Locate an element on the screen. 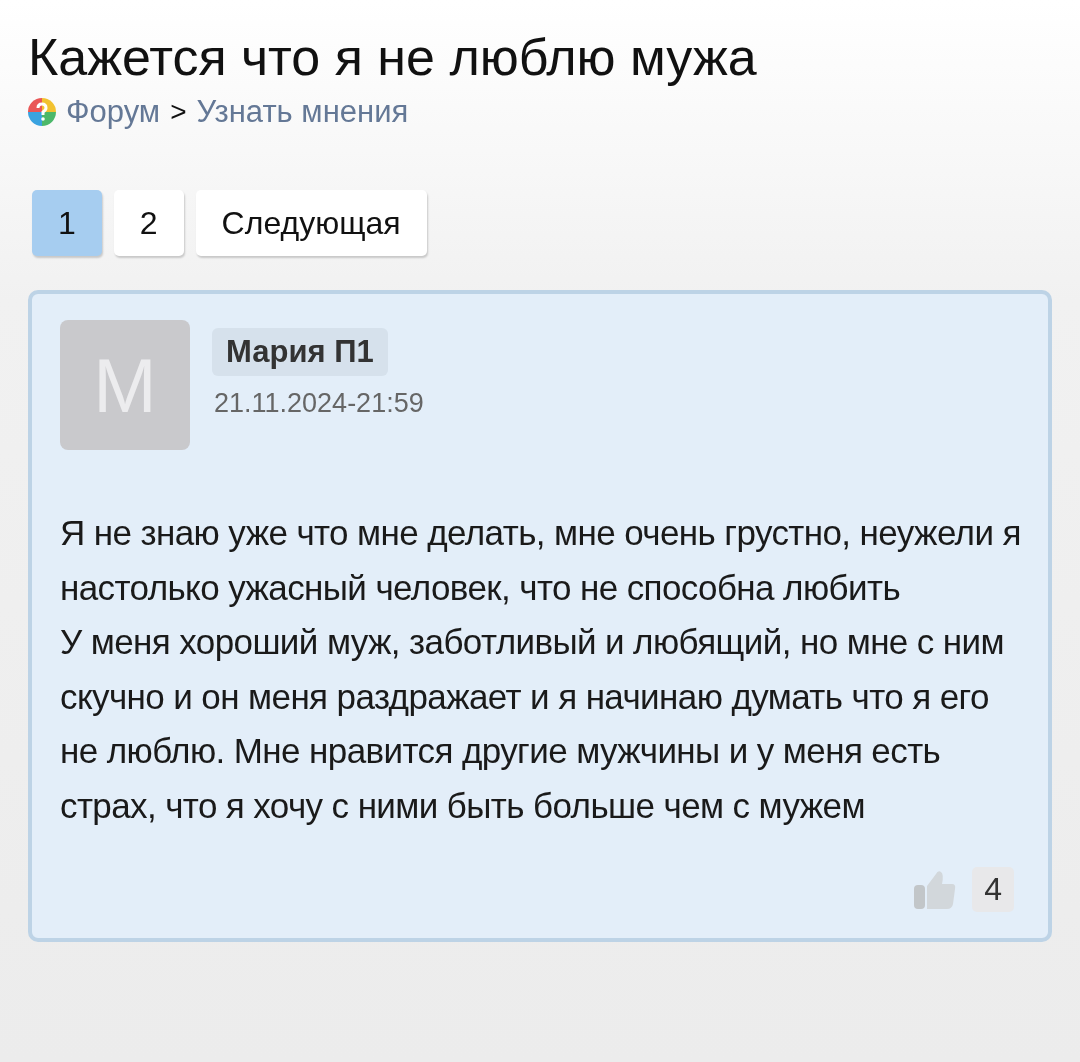 This screenshot has width=1080, height=1062. post-date: 21.11.2024-21:59 is located at coordinates (318, 404).